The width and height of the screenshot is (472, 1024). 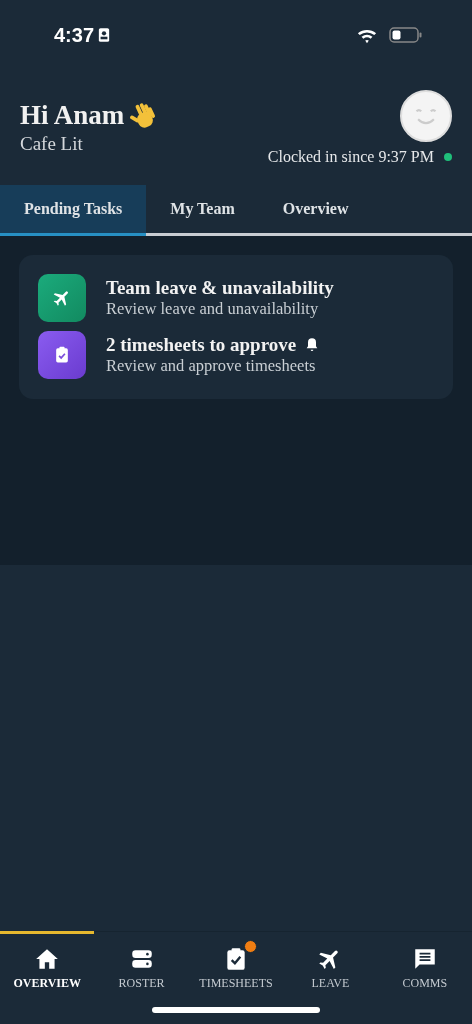 I want to click on task-subtitle: Review leave and unavailability, so click(x=213, y=309).